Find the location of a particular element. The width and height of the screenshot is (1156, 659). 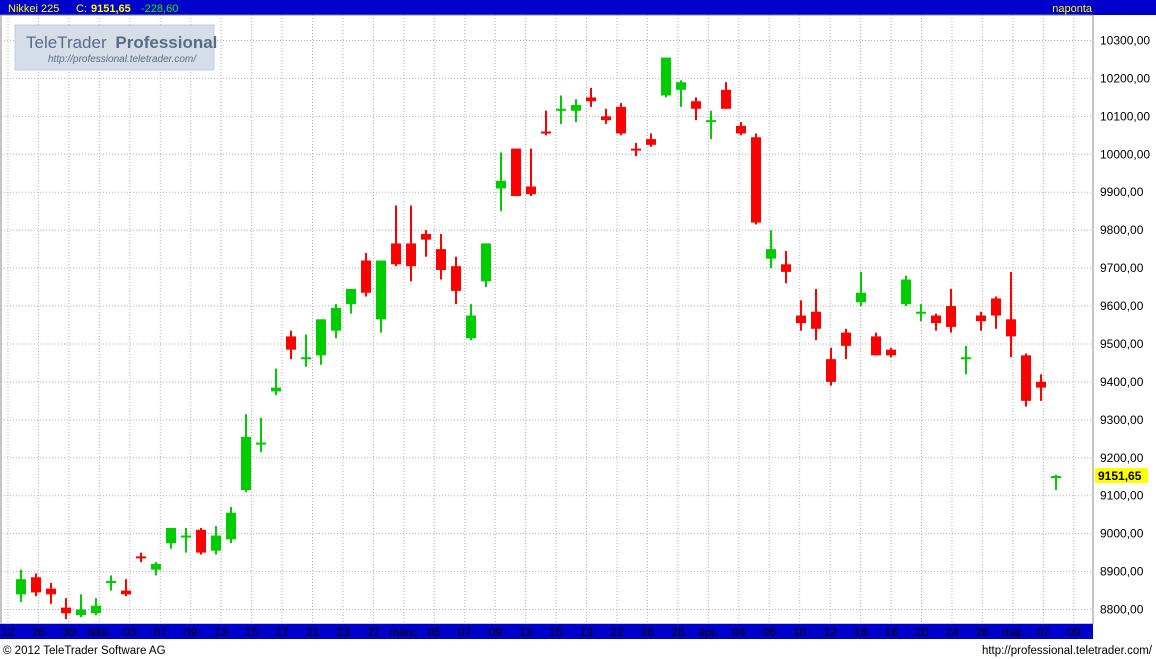

last-price-tag: 9151,65 is located at coordinates (1121, 475).